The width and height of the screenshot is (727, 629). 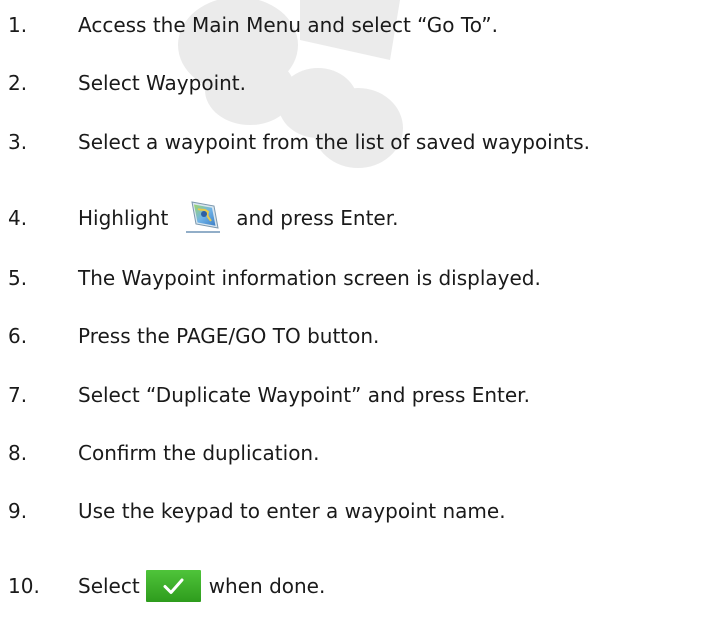 I want to click on step-number: 1., so click(x=18, y=25).